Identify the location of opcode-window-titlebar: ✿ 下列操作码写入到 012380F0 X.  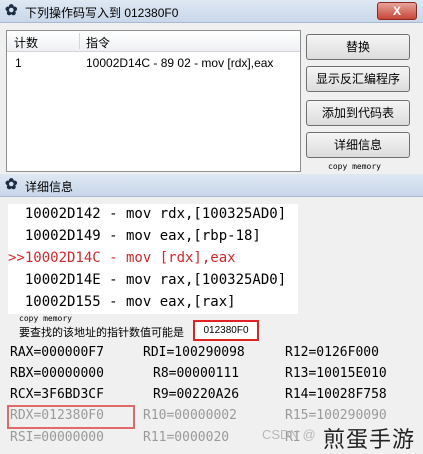
(211, 11).